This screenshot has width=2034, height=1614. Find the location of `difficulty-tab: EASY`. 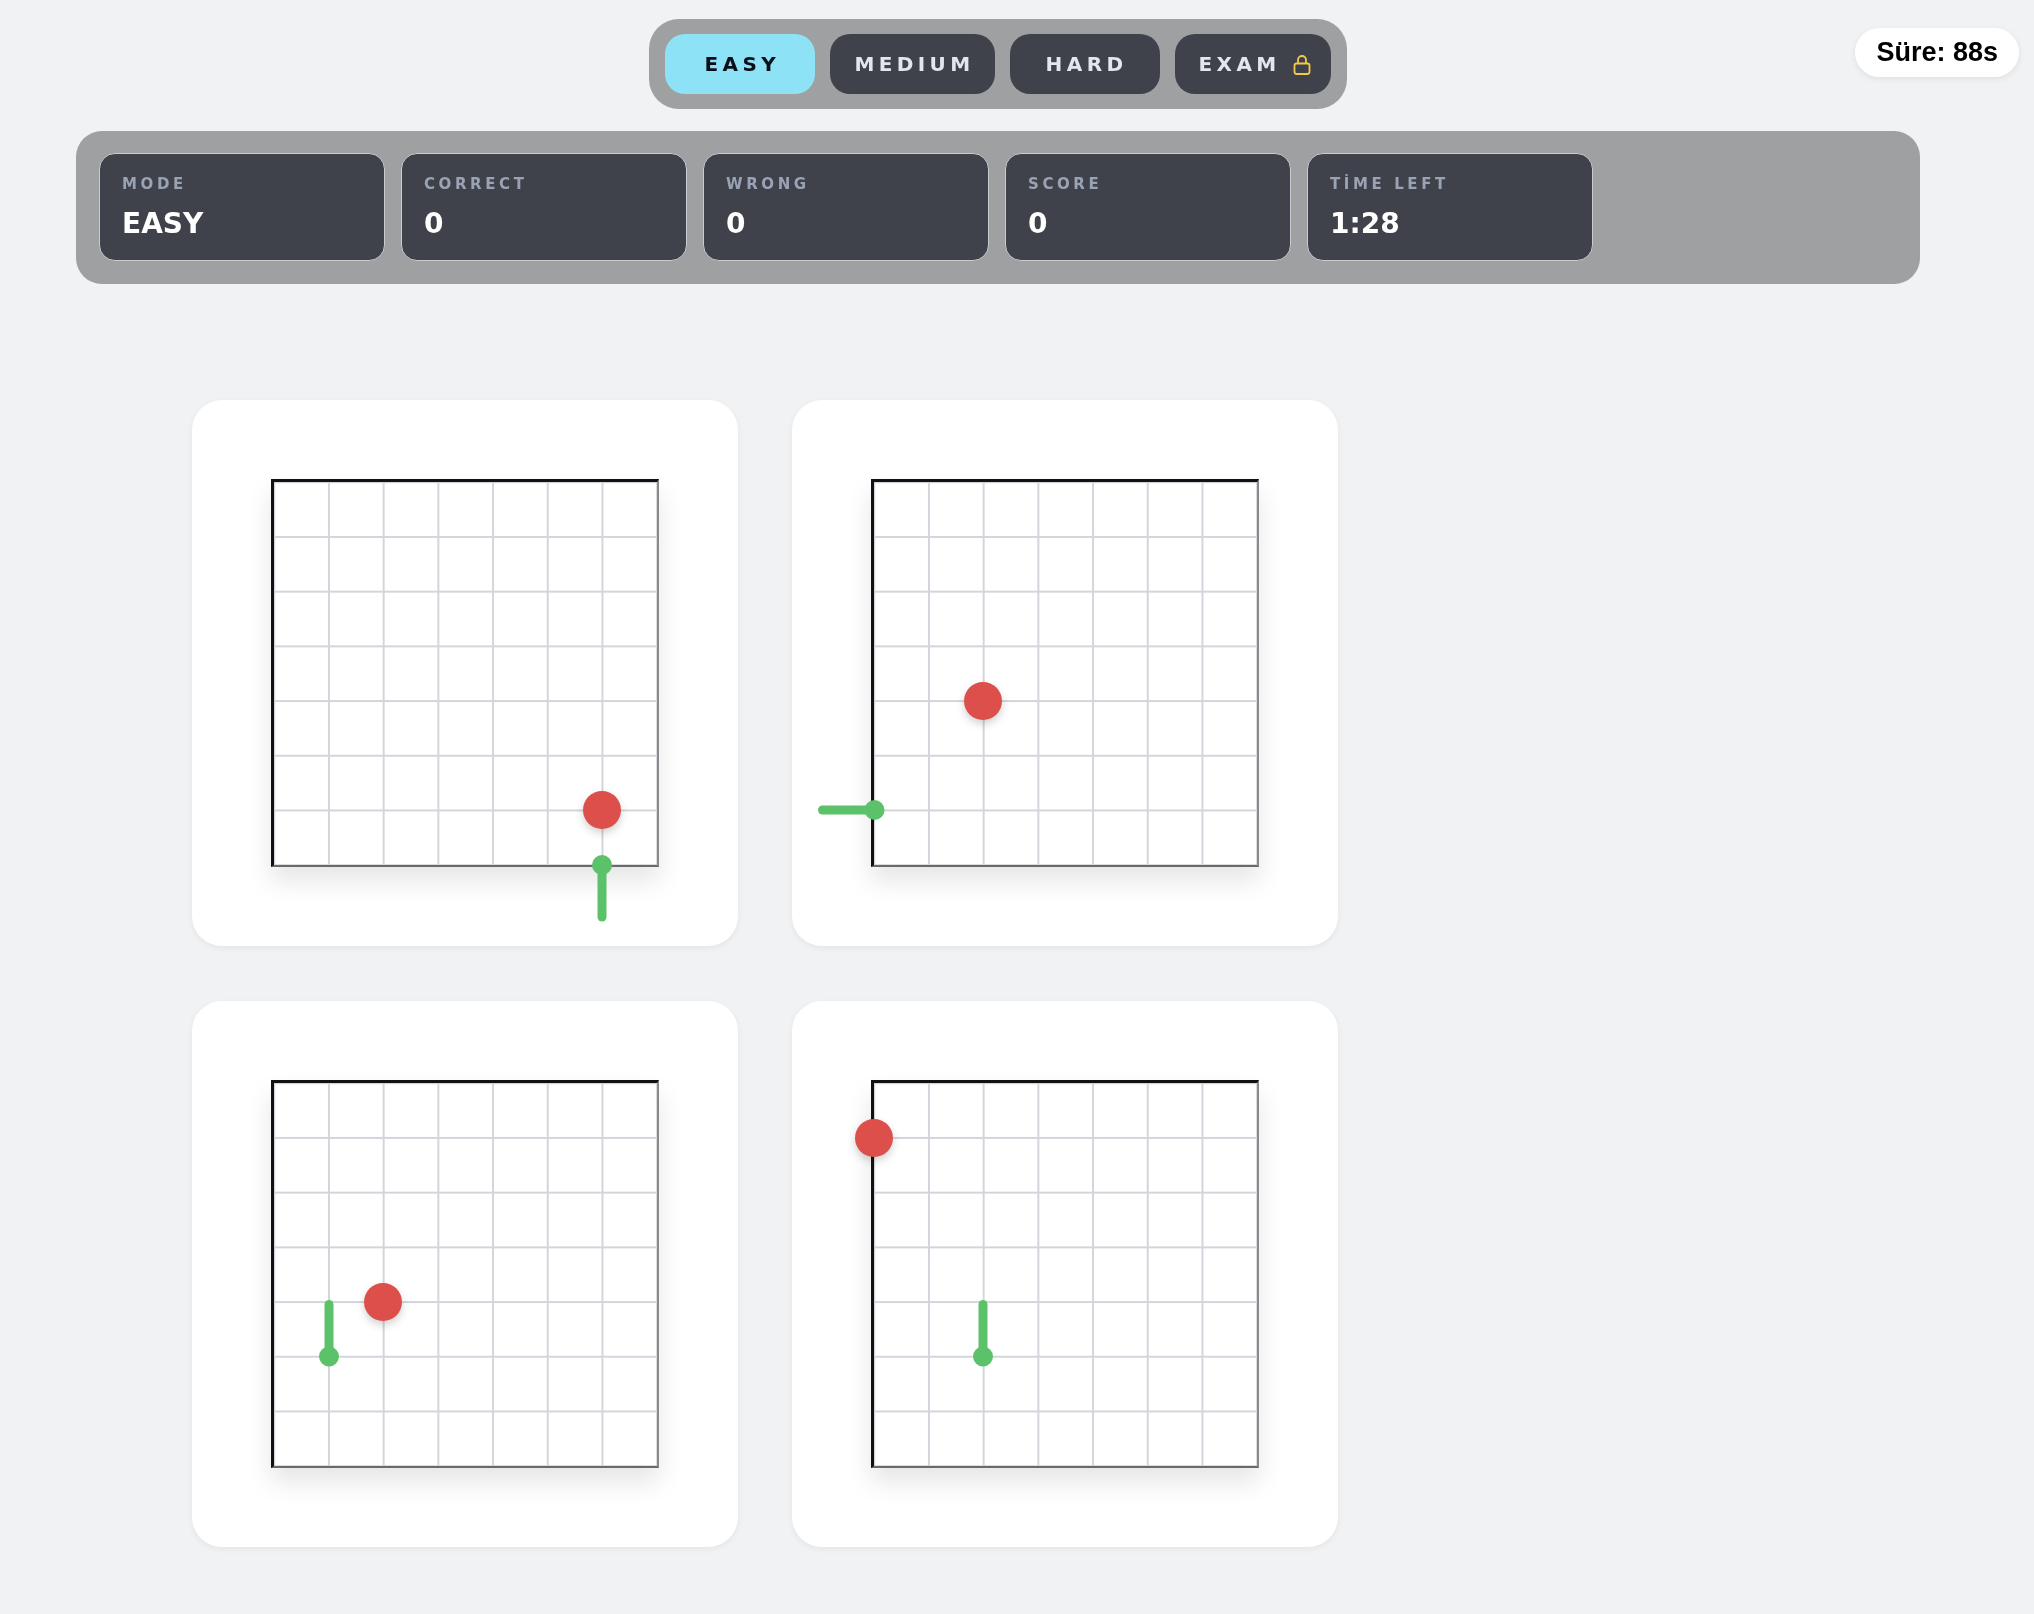

difficulty-tab: EASY is located at coordinates (740, 64).